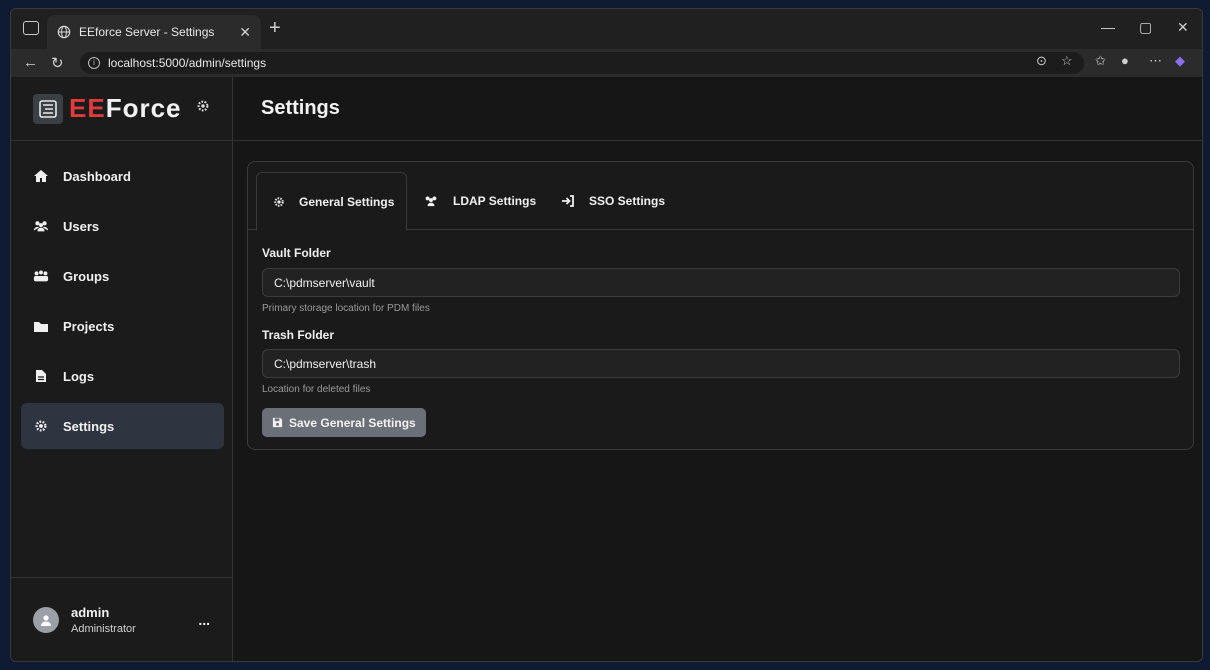  What do you see at coordinates (1067, 61) in the screenshot?
I see `favorite-icon: ☆` at bounding box center [1067, 61].